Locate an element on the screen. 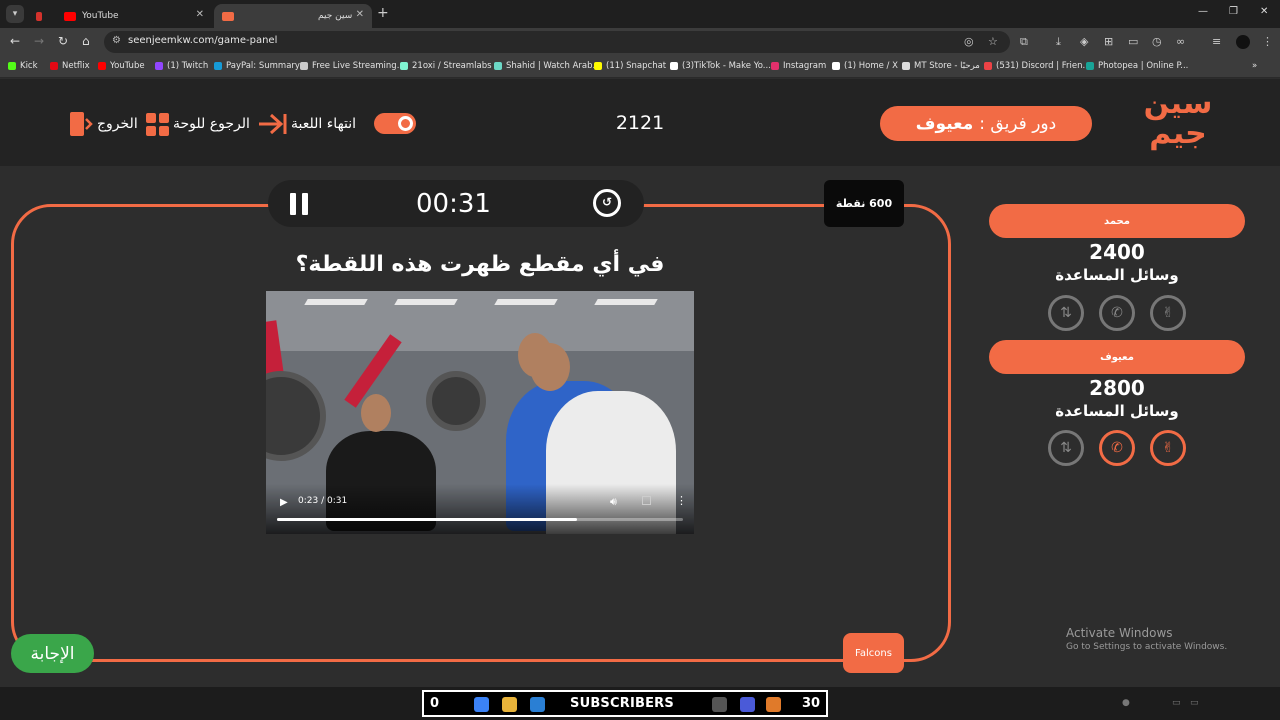 The image size is (1280, 720). translate-icon: ⊞ is located at coordinates (1108, 41).